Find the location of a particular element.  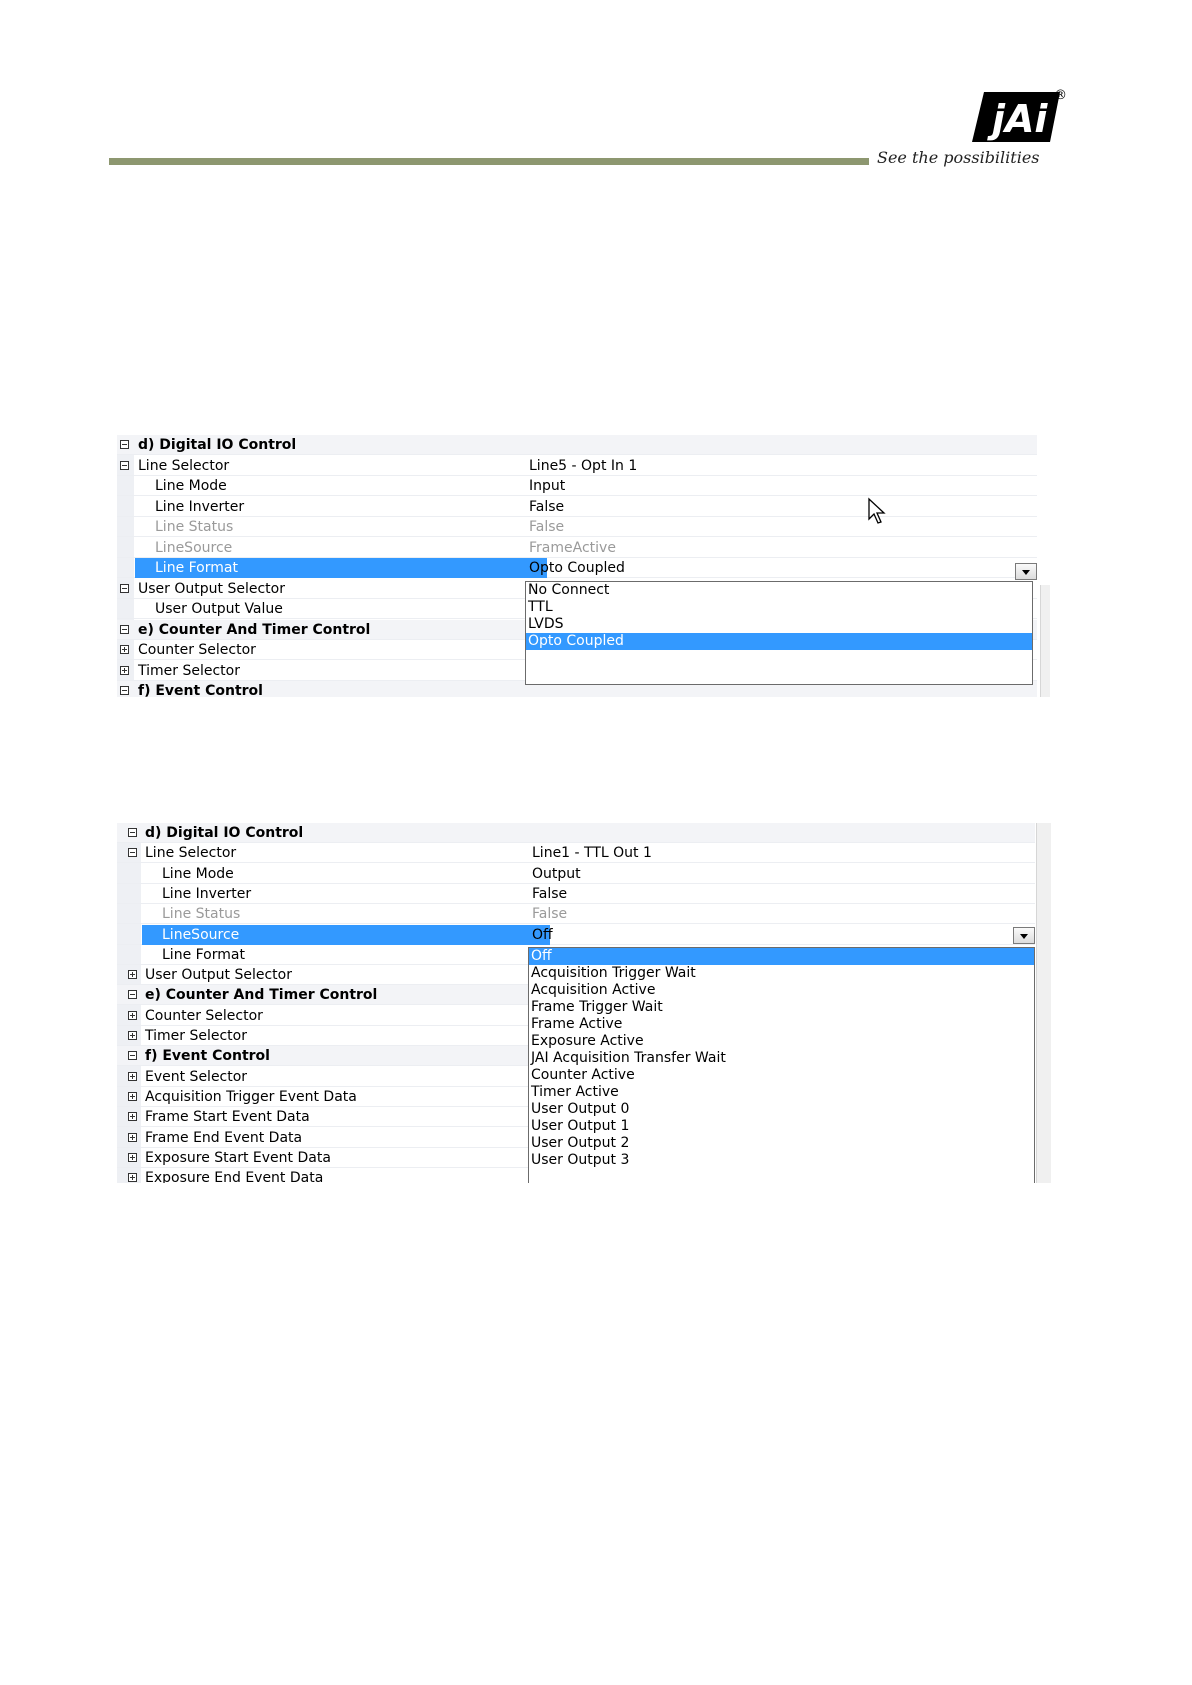

property-value: FrameActive is located at coordinates (572, 547).